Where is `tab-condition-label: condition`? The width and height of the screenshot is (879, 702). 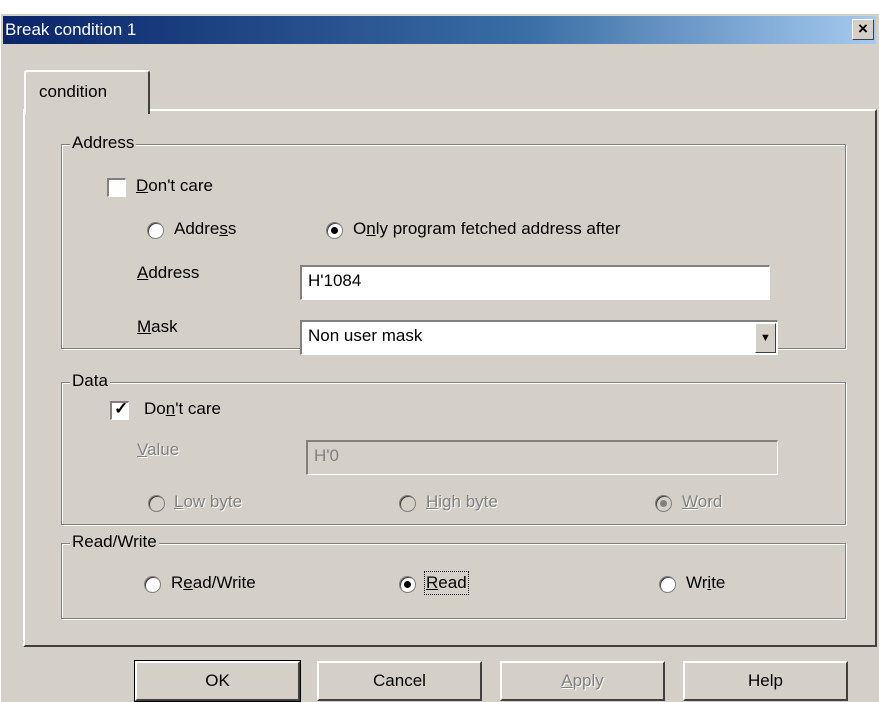
tab-condition-label: condition is located at coordinates (73, 91).